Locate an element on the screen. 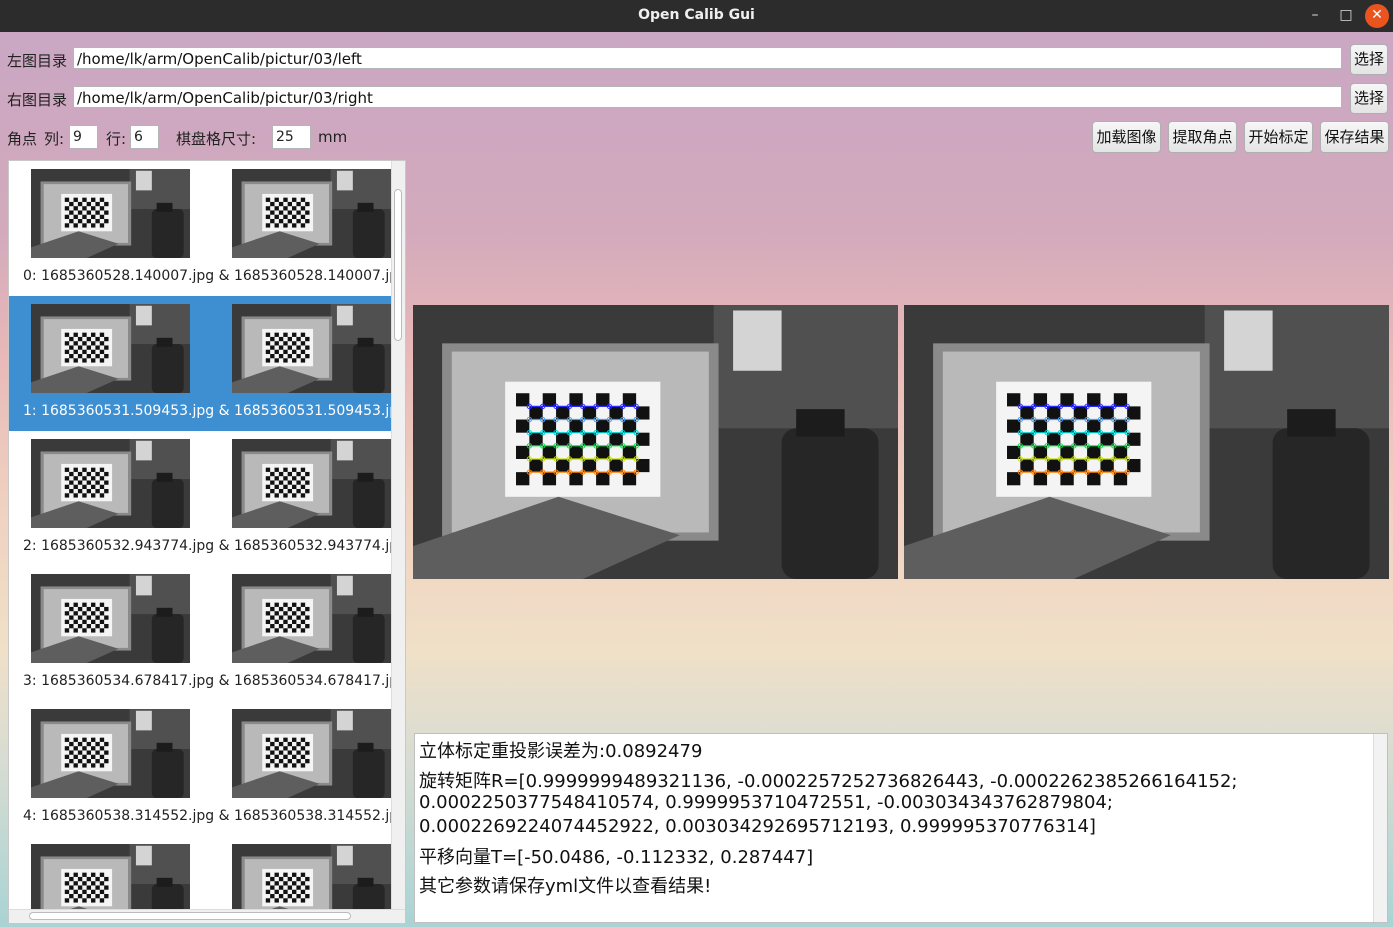  load-images-button: 加载图像 is located at coordinates (1126, 137).